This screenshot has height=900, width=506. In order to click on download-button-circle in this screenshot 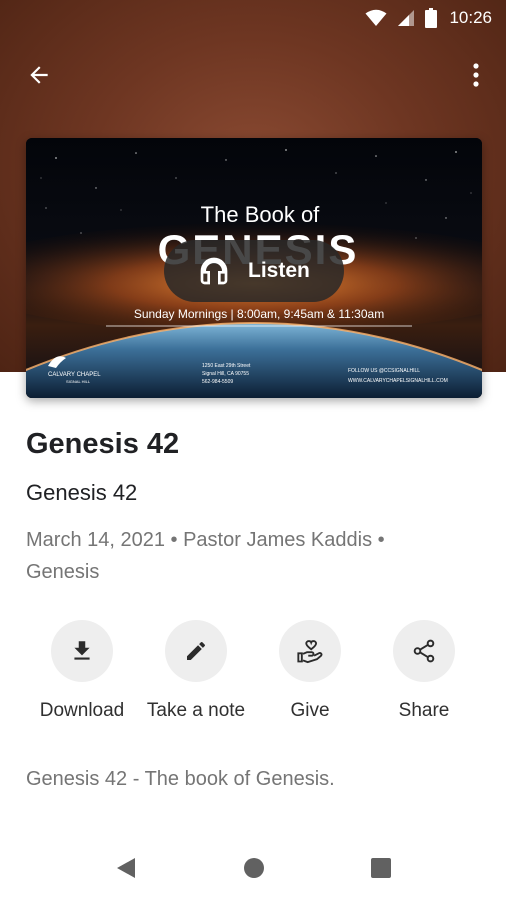, I will do `click(82, 651)`.